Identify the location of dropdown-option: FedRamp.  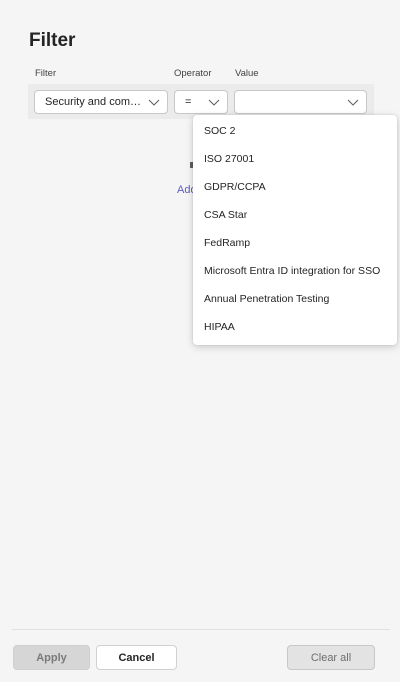
(295, 243).